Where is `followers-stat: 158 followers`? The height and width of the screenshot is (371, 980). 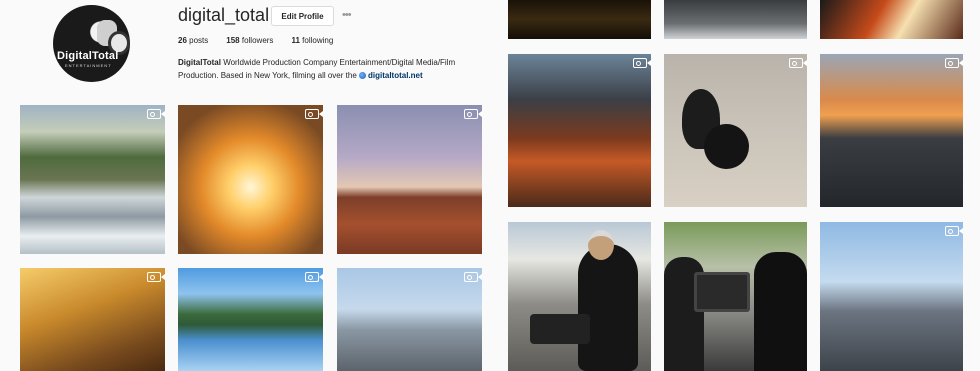 followers-stat: 158 followers is located at coordinates (249, 40).